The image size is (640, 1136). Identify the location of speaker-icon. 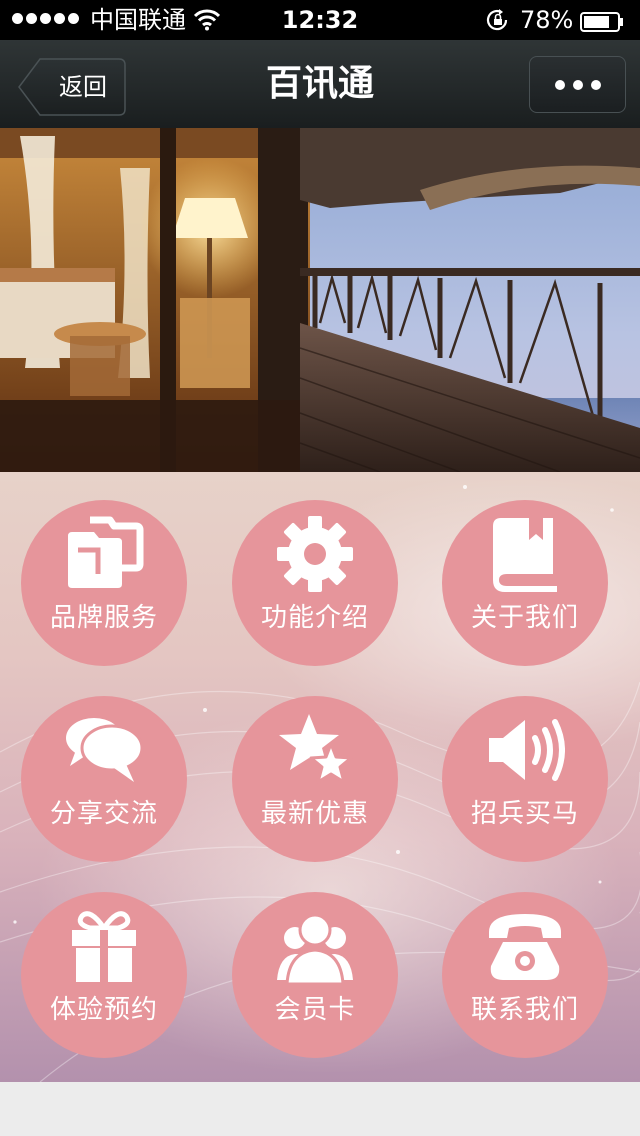
(527, 750).